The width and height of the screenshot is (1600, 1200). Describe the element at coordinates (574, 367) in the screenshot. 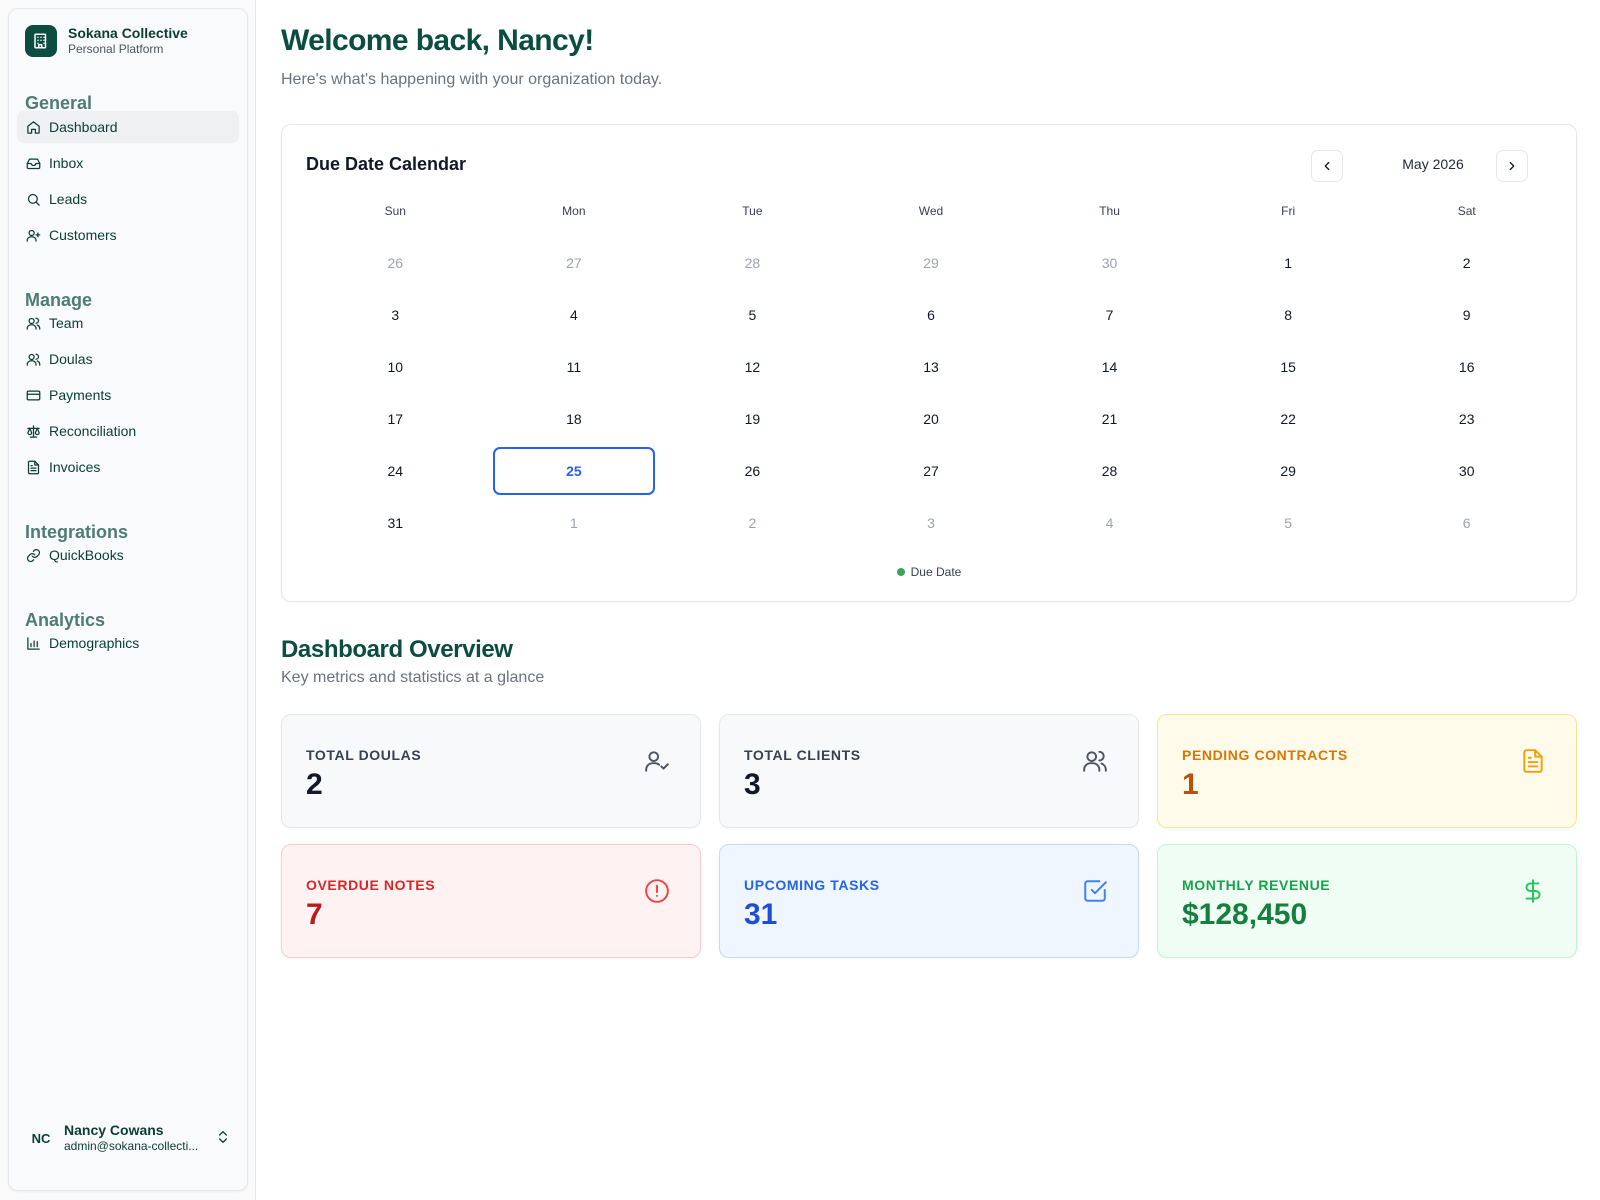

I see `calendar-day: 11` at that location.